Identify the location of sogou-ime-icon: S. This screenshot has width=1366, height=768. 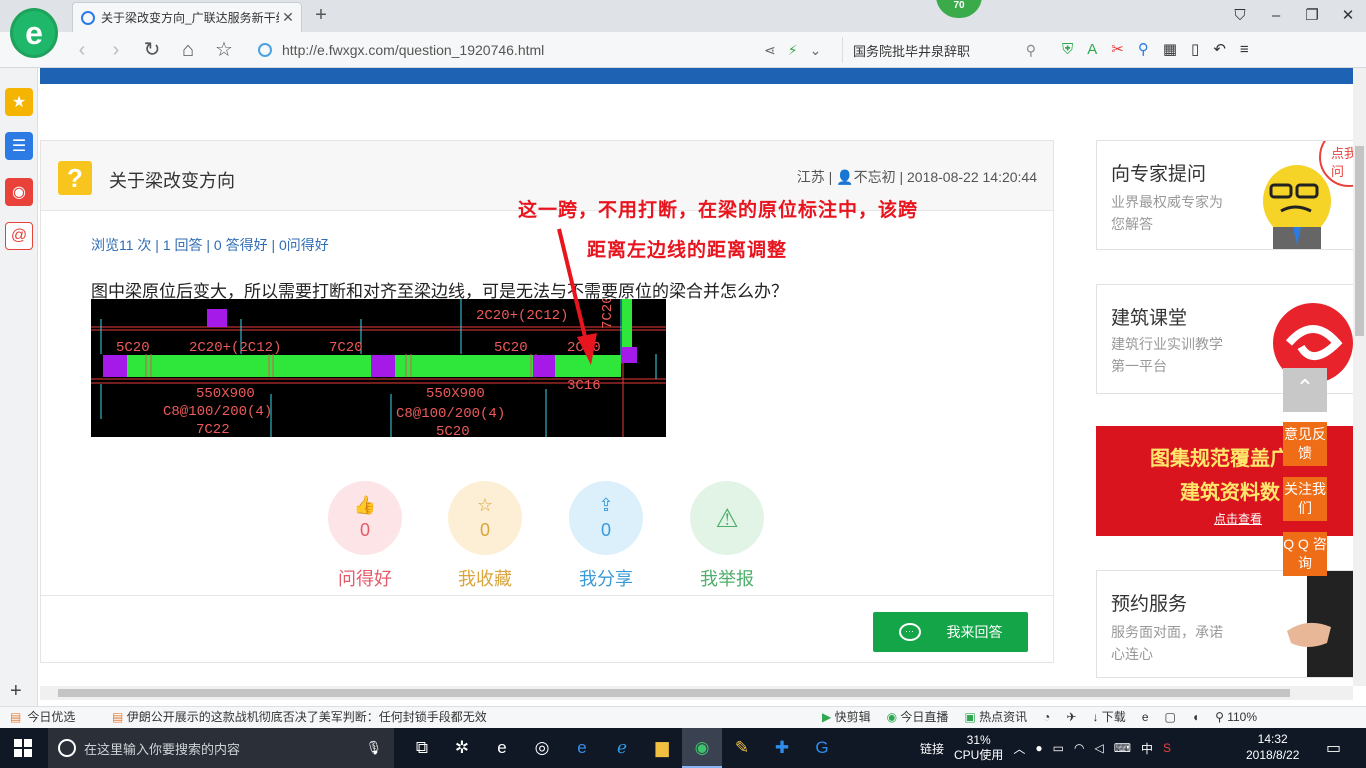
(1167, 748).